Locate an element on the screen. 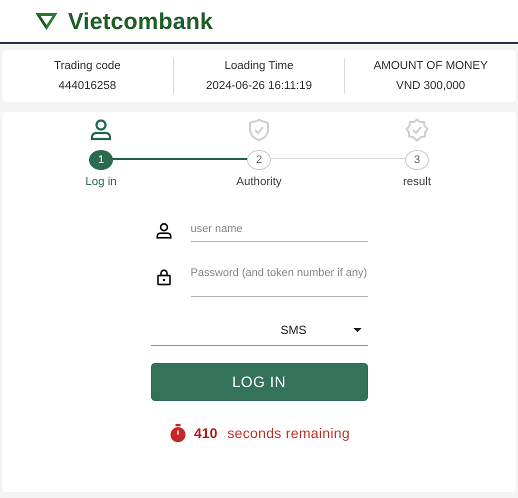  lock-icon is located at coordinates (163, 277).